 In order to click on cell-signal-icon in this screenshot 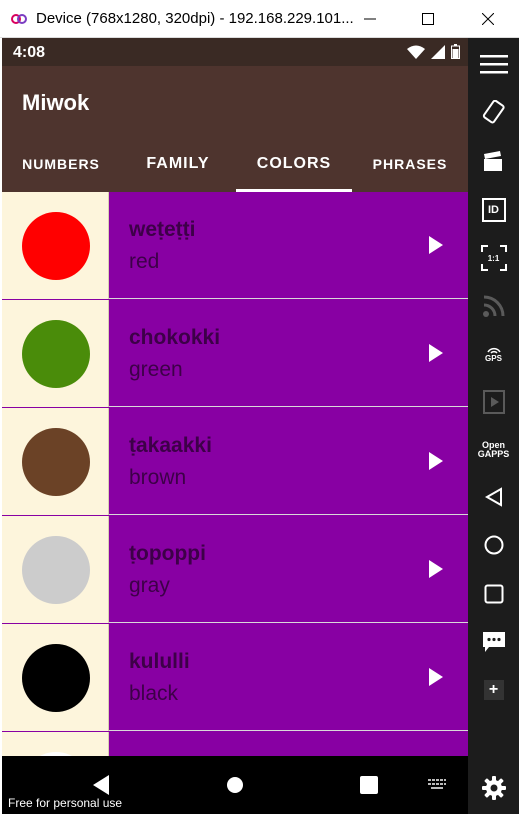, I will do `click(438, 51)`.